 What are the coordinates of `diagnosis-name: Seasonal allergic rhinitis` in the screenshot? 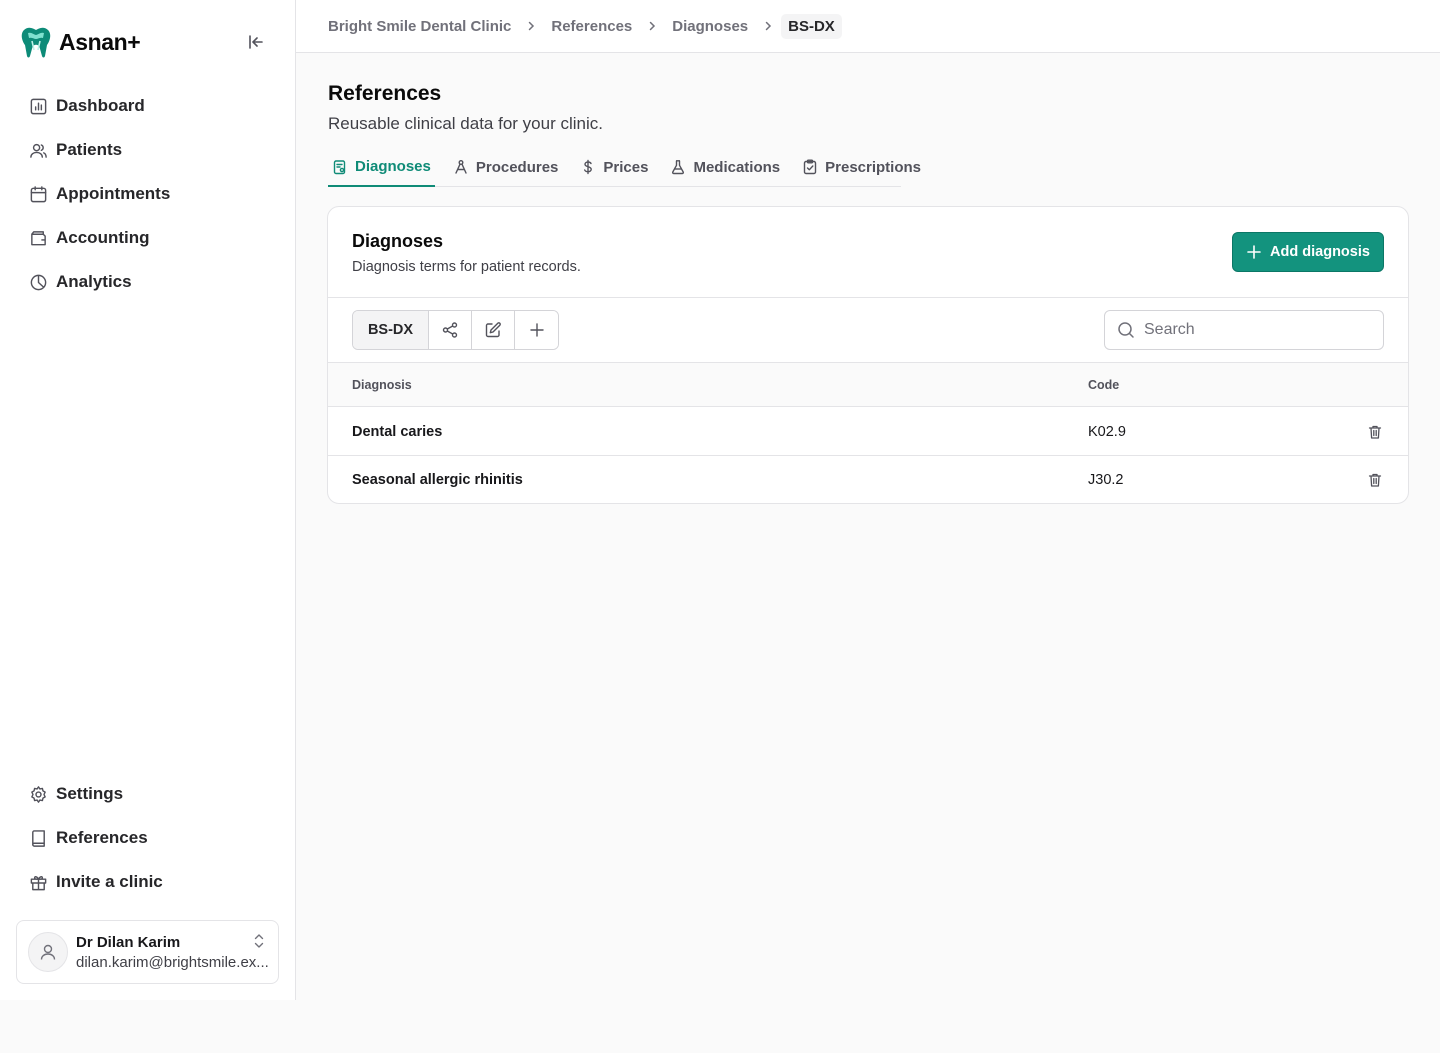 It's located at (437, 480).